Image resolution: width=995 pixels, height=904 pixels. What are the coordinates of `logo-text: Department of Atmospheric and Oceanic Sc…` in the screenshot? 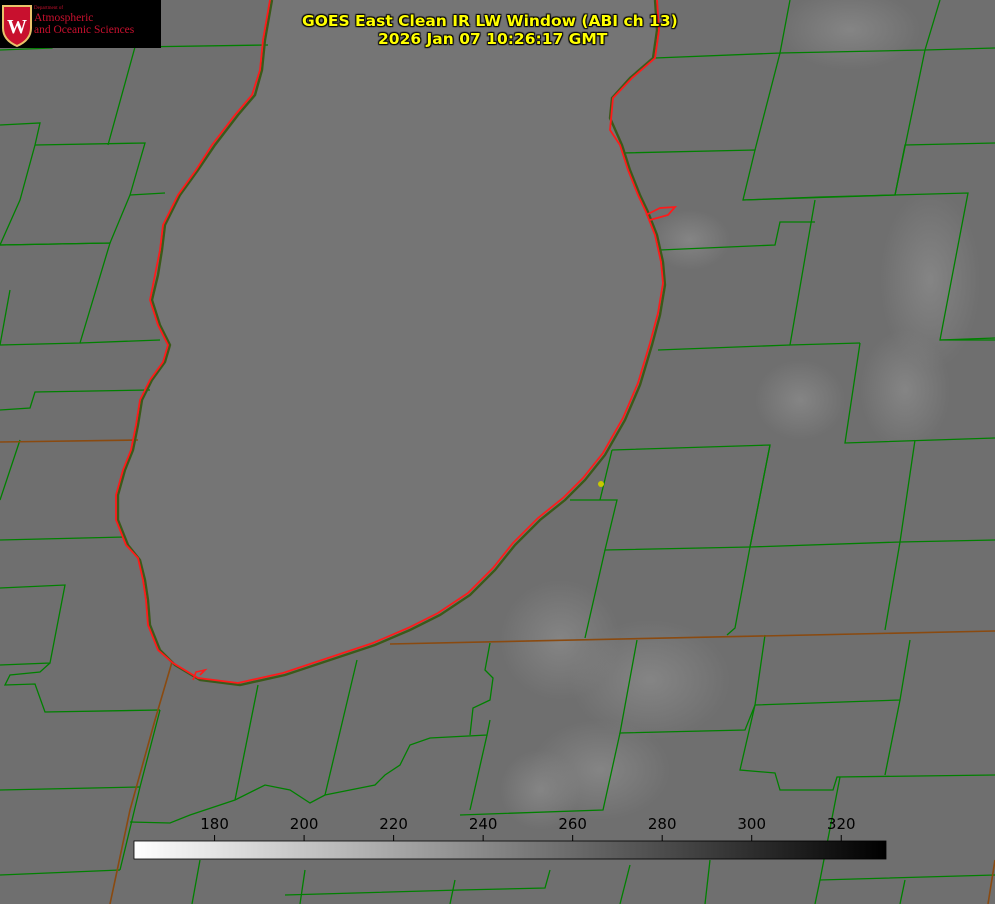 It's located at (84, 21).